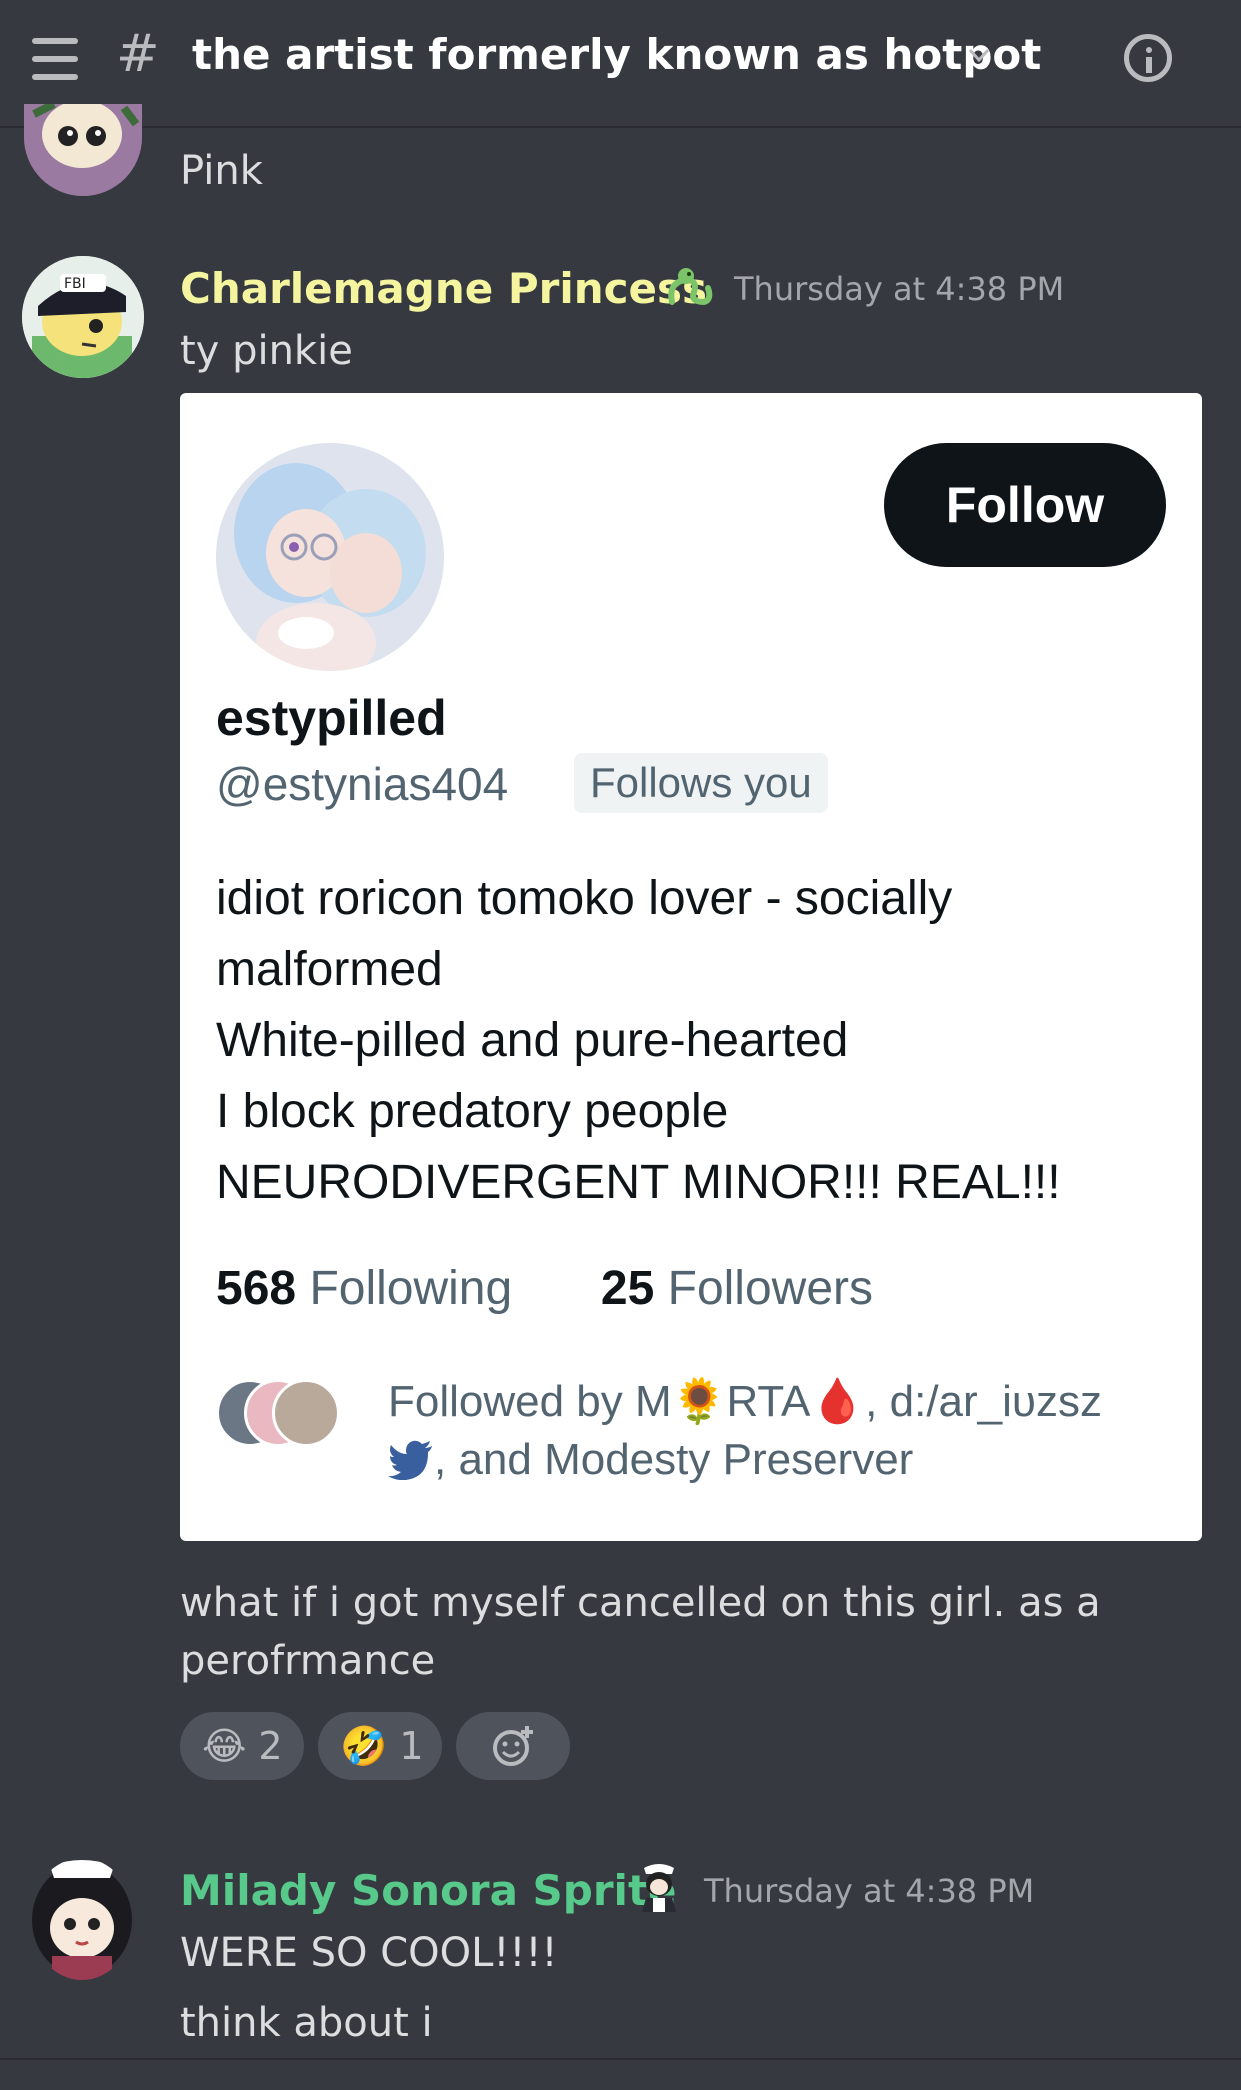 This screenshot has width=1241, height=2090. What do you see at coordinates (75, 284) in the screenshot?
I see `svg-text: FBI` at bounding box center [75, 284].